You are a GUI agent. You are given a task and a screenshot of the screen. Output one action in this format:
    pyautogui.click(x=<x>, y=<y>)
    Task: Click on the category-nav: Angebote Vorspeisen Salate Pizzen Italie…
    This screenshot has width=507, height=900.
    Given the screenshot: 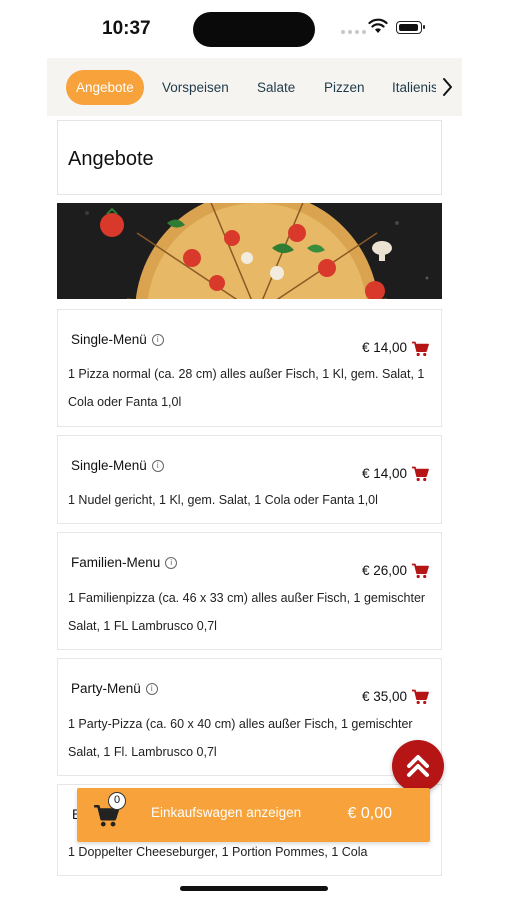 What is the action you would take?
    pyautogui.click(x=254, y=87)
    